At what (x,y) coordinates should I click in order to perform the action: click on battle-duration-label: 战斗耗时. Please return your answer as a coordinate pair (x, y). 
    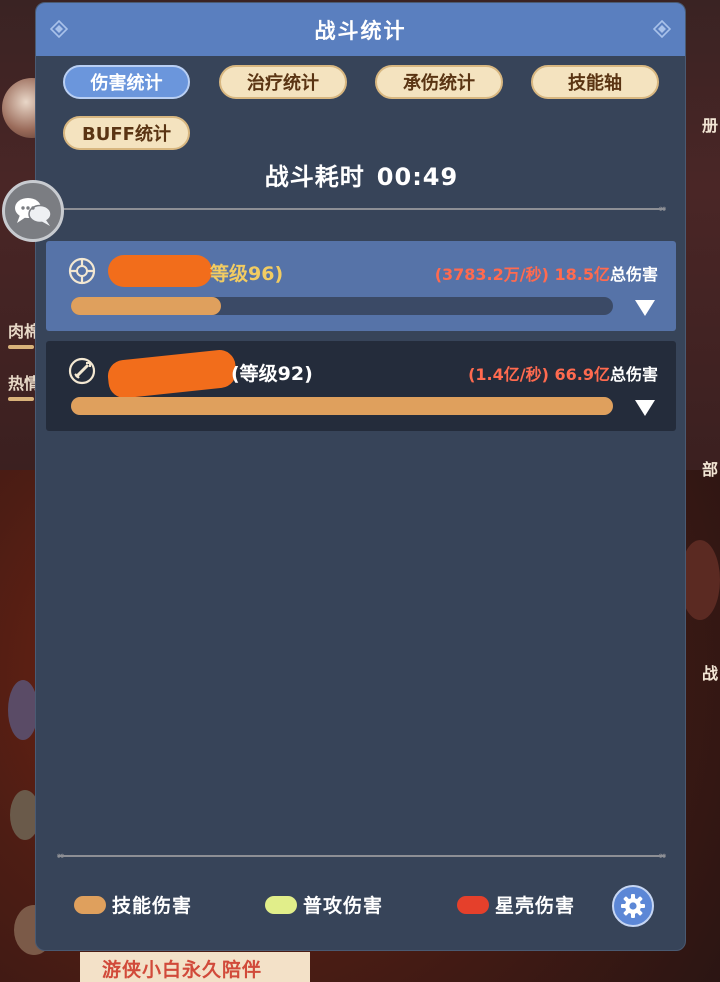
    Looking at the image, I should click on (314, 177).